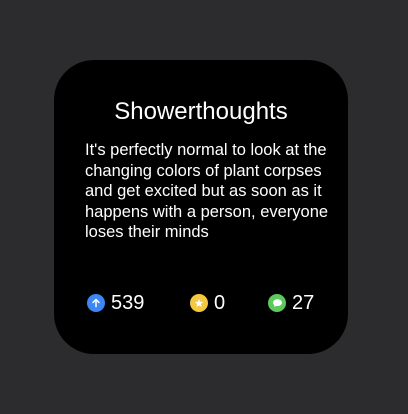 The image size is (408, 414). I want to click on star-icon, so click(199, 303).